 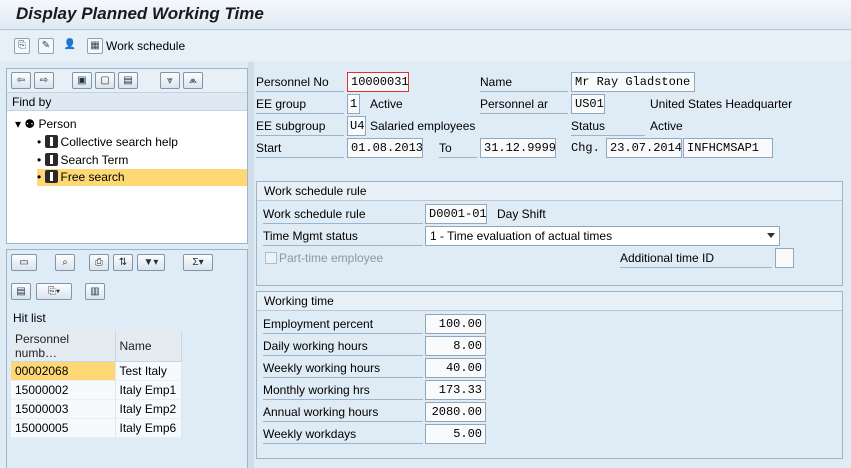 I want to click on table-row: 15000002 Italy Emp1, so click(x=96, y=390).